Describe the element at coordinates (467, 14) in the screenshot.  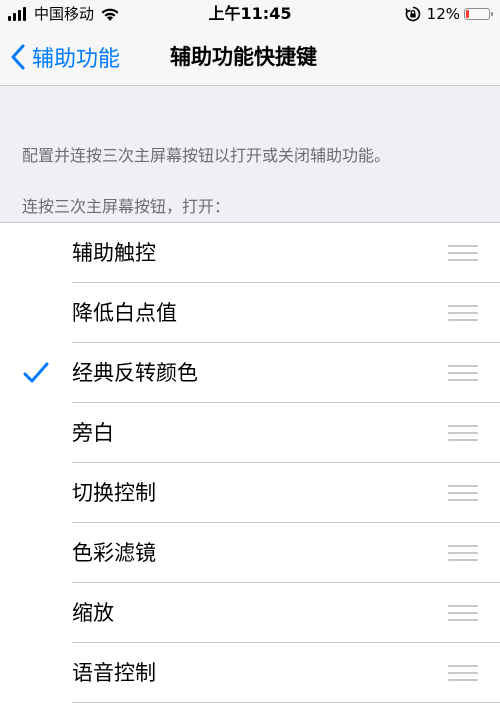
I see `battery-level` at that location.